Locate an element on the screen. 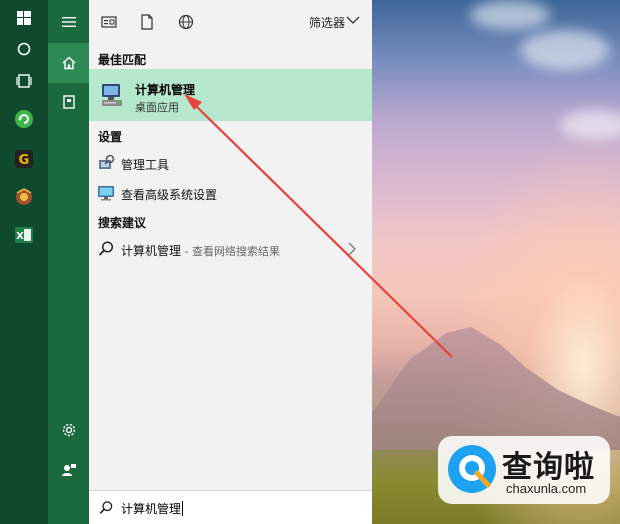  suggestions-heading: 搜索建议 is located at coordinates (122, 223).